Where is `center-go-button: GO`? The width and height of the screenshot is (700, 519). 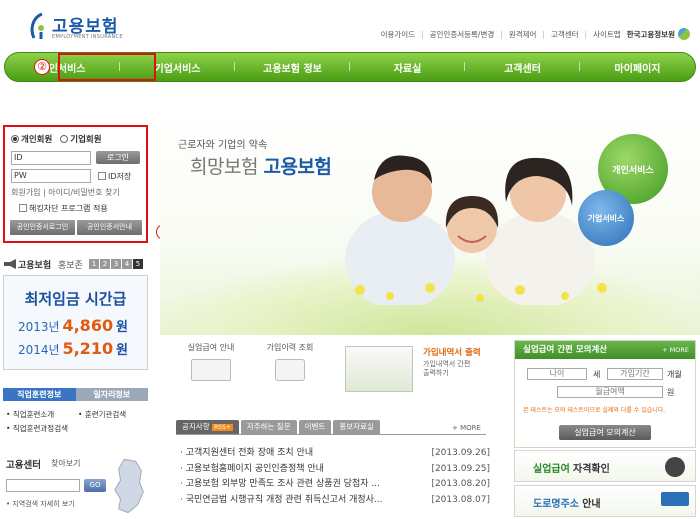
center-go-button: GO is located at coordinates (95, 485).